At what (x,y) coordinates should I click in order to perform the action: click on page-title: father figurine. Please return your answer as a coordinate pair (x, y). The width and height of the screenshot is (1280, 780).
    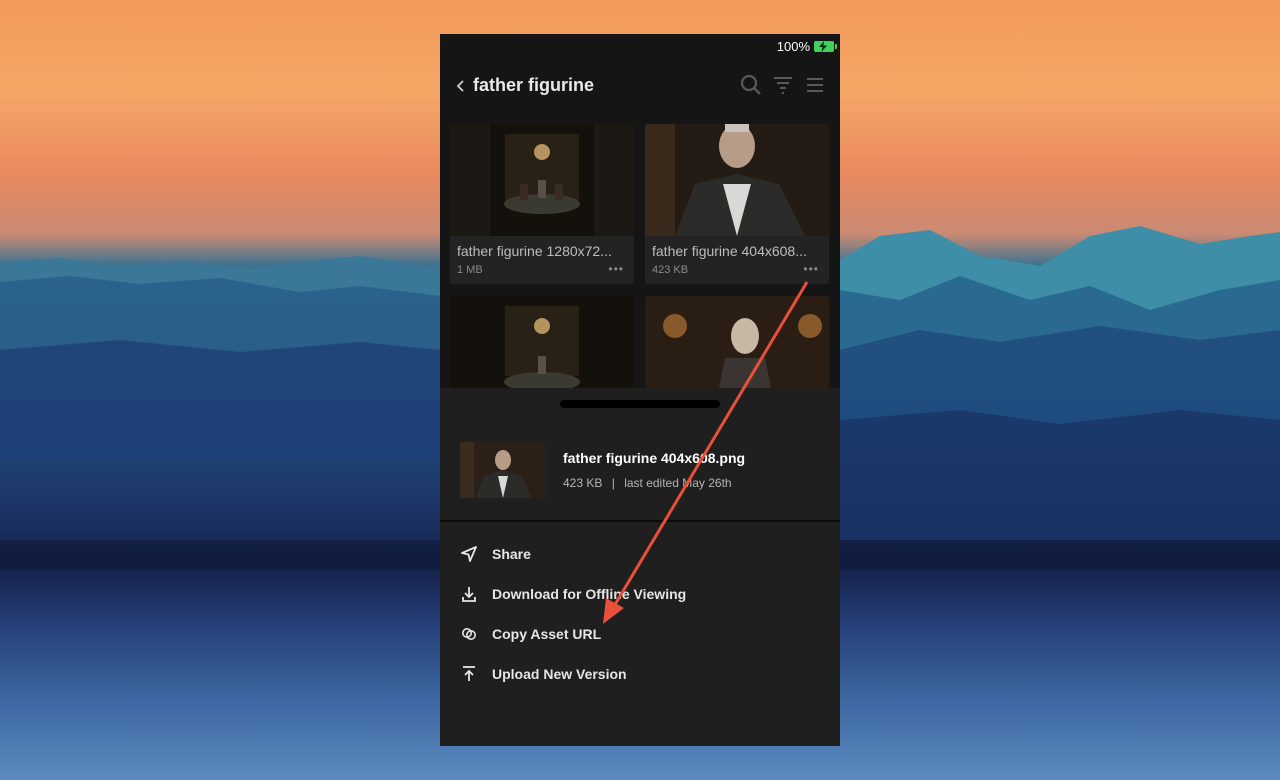
    Looking at the image, I should click on (534, 85).